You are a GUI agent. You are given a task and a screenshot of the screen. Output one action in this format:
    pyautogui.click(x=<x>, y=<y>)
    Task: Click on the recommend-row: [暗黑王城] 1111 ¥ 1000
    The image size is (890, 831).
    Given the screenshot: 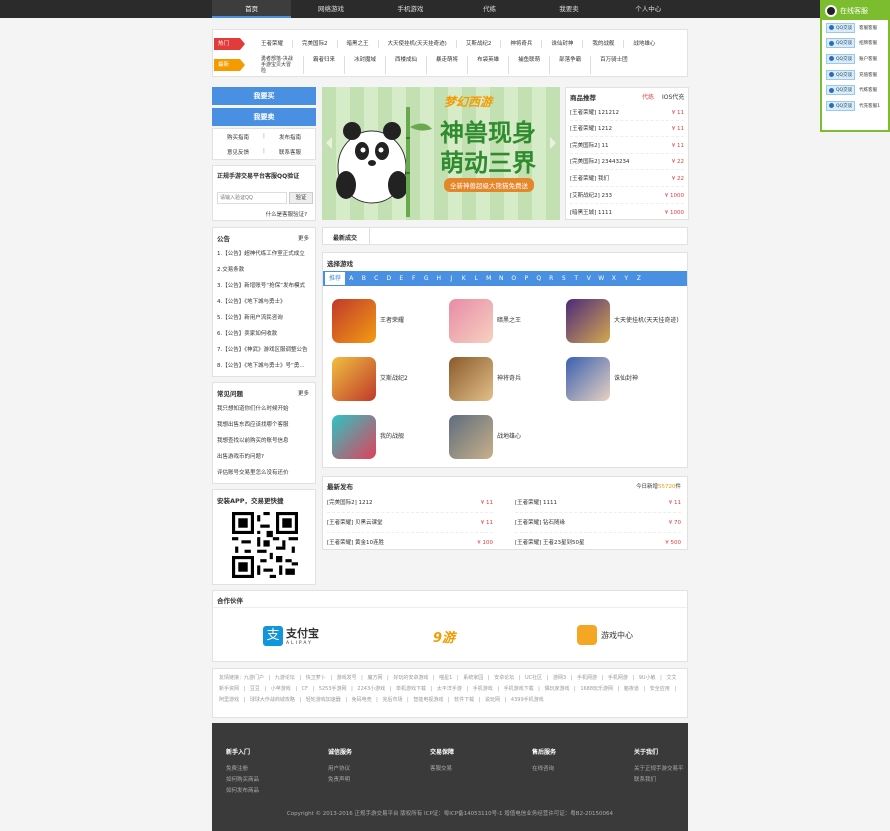 What is the action you would take?
    pyautogui.click(x=627, y=213)
    